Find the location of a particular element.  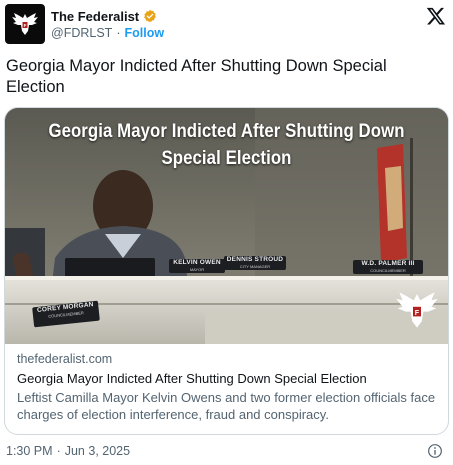

handle-row: @FDRLST · Follow is located at coordinates (107, 33).